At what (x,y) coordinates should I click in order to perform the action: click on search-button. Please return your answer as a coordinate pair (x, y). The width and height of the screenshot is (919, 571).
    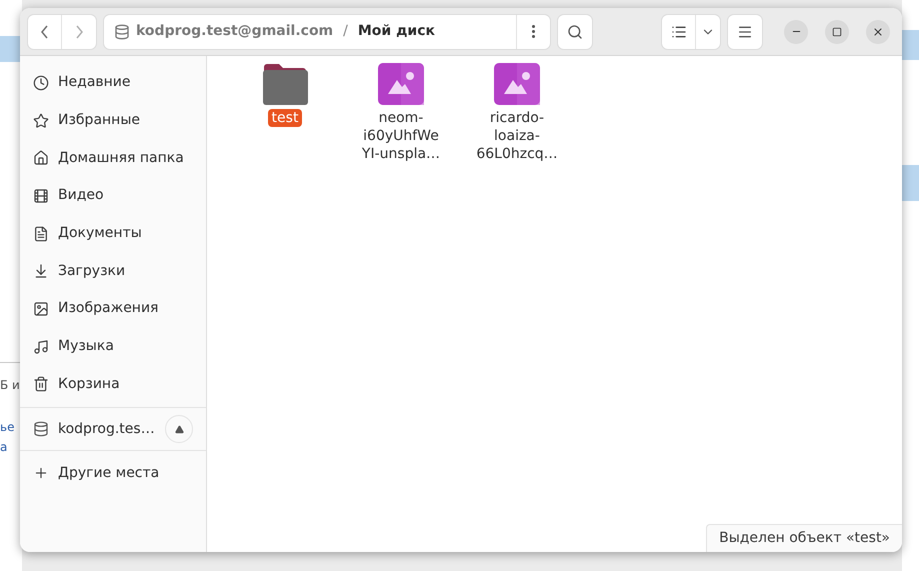
    Looking at the image, I should click on (575, 31).